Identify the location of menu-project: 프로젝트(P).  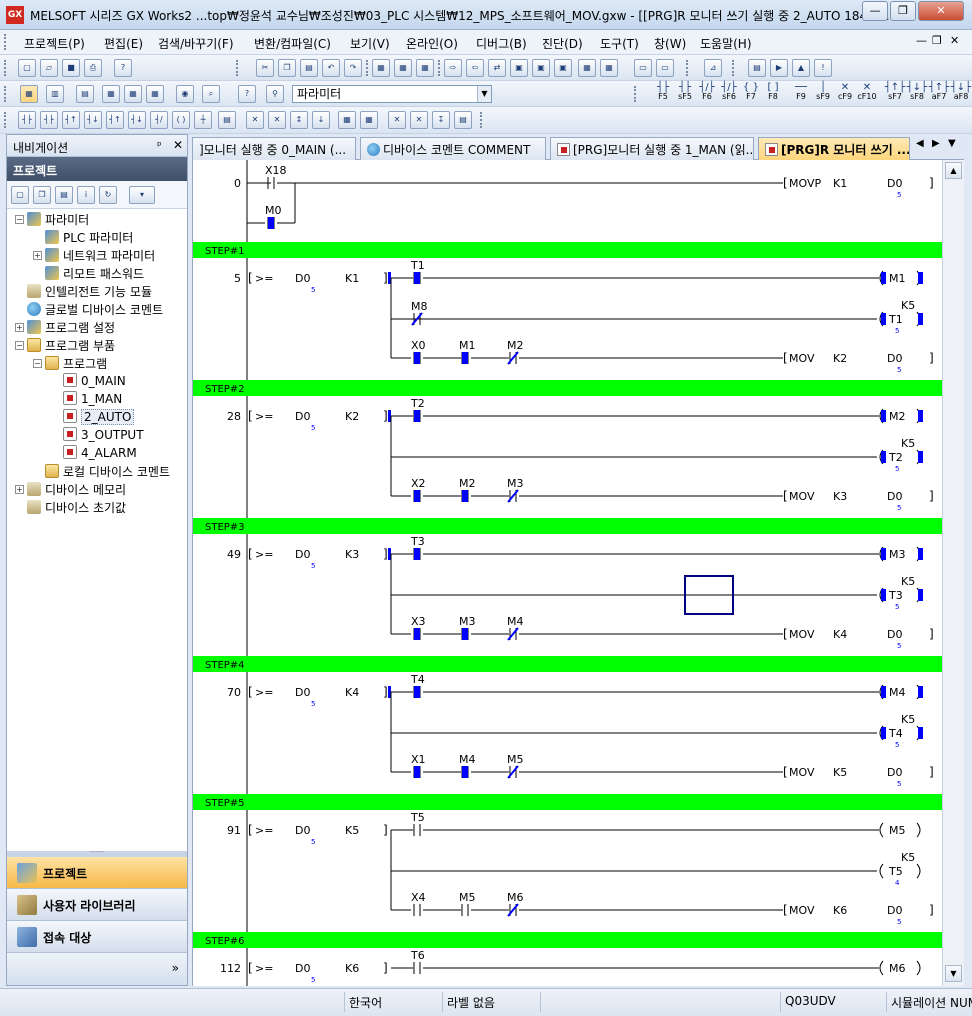
(54, 43).